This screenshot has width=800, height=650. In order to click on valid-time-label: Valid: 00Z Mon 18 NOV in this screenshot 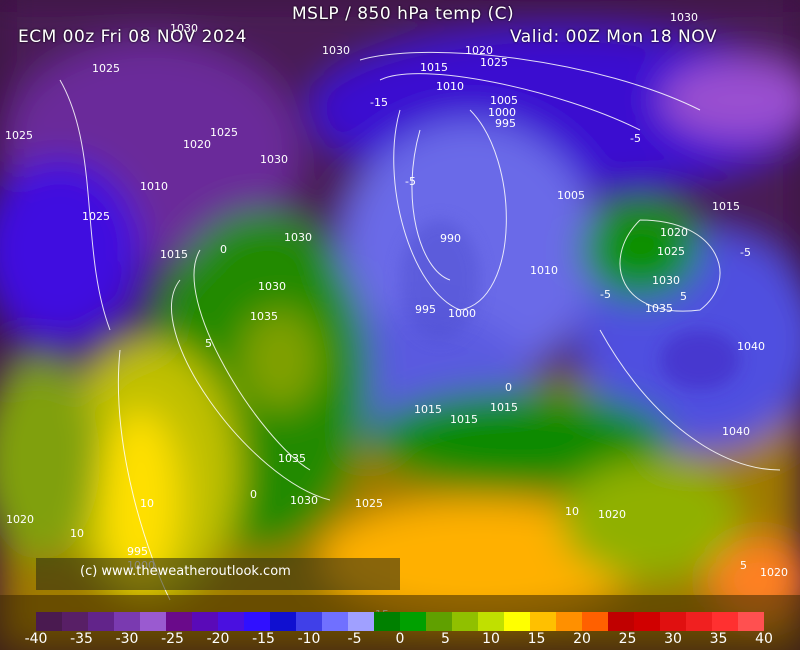, I will do `click(613, 37)`.